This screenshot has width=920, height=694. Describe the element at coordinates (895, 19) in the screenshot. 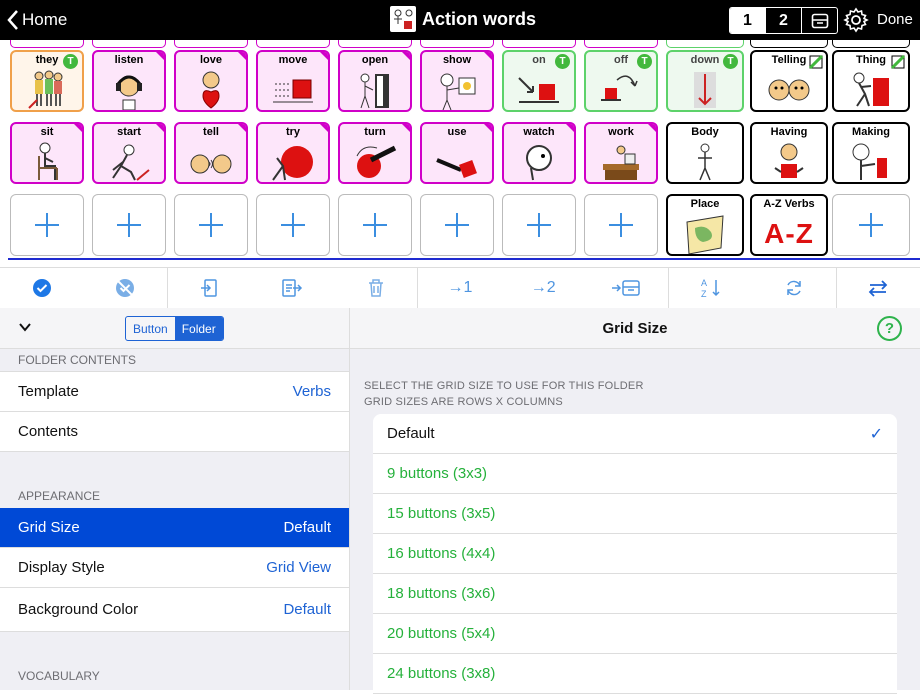

I see `done-button: Done` at that location.